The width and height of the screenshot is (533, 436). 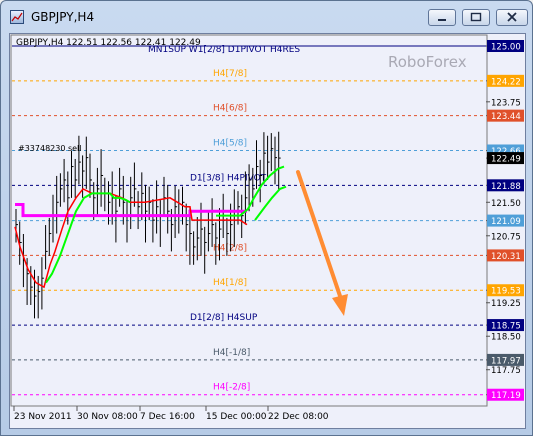 What do you see at coordinates (231, 353) in the screenshot?
I see `level-label: H4[-1/8]` at bounding box center [231, 353].